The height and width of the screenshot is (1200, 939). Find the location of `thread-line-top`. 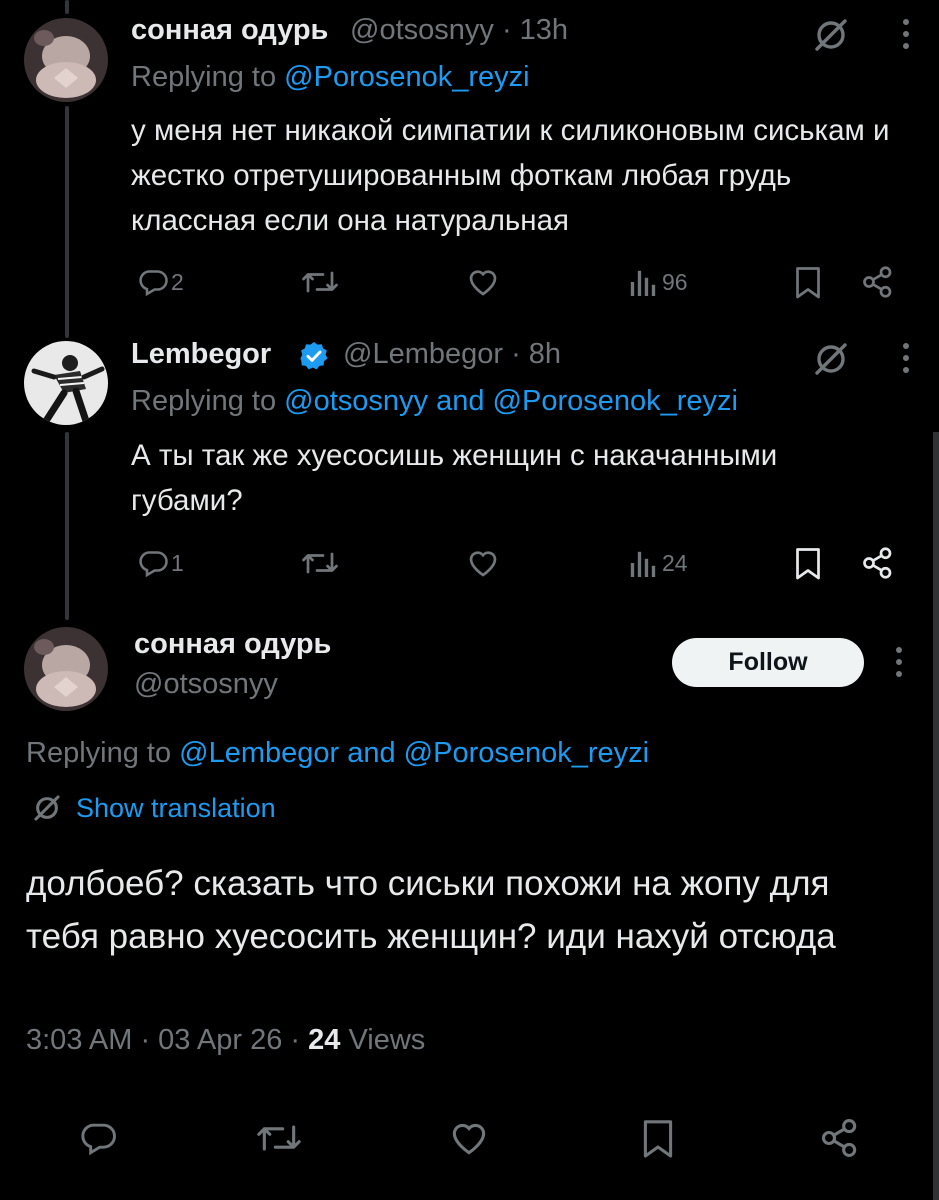

thread-line-top is located at coordinates (67, 7).